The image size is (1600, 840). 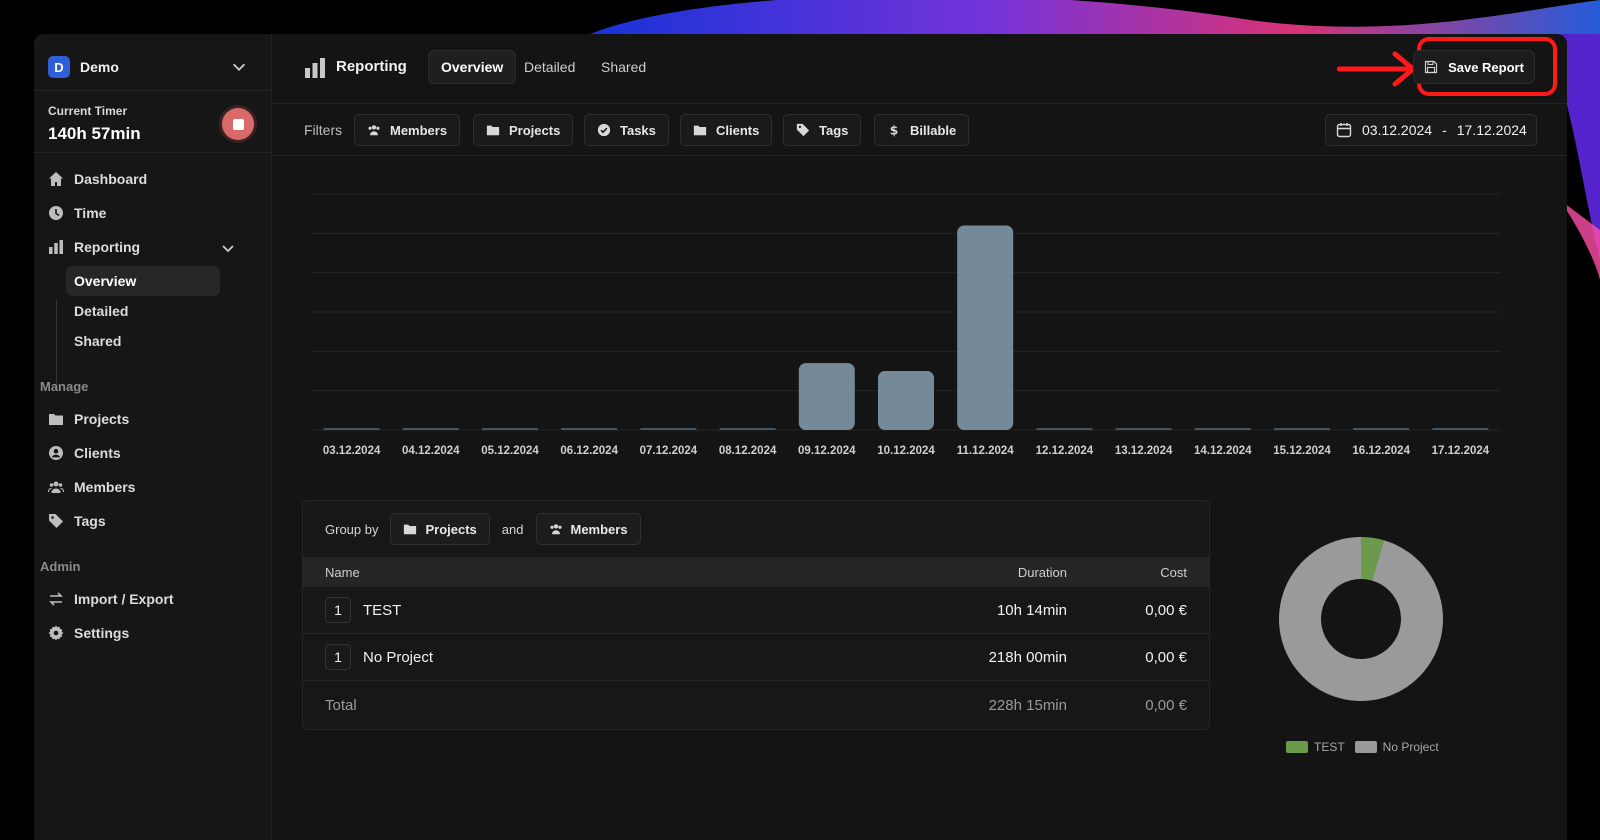 I want to click on x-tick-label: 09.12.2024, so click(x=827, y=451).